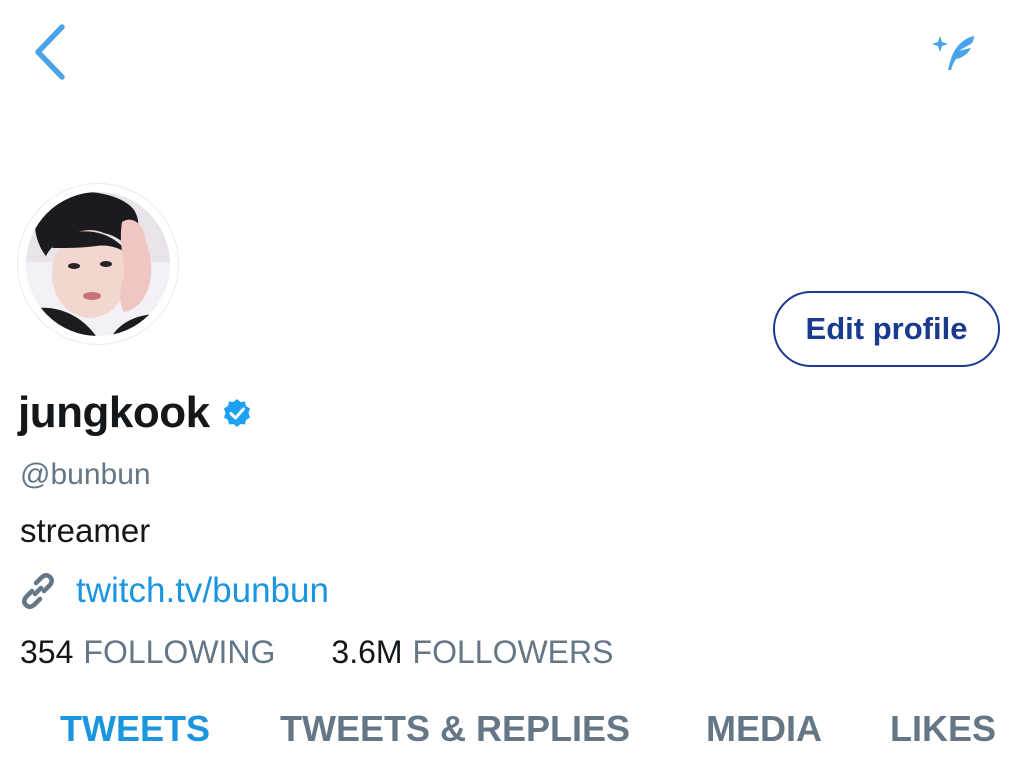 The height and width of the screenshot is (776, 1024). What do you see at coordinates (85, 474) in the screenshot?
I see `user-handle: @bunbun` at bounding box center [85, 474].